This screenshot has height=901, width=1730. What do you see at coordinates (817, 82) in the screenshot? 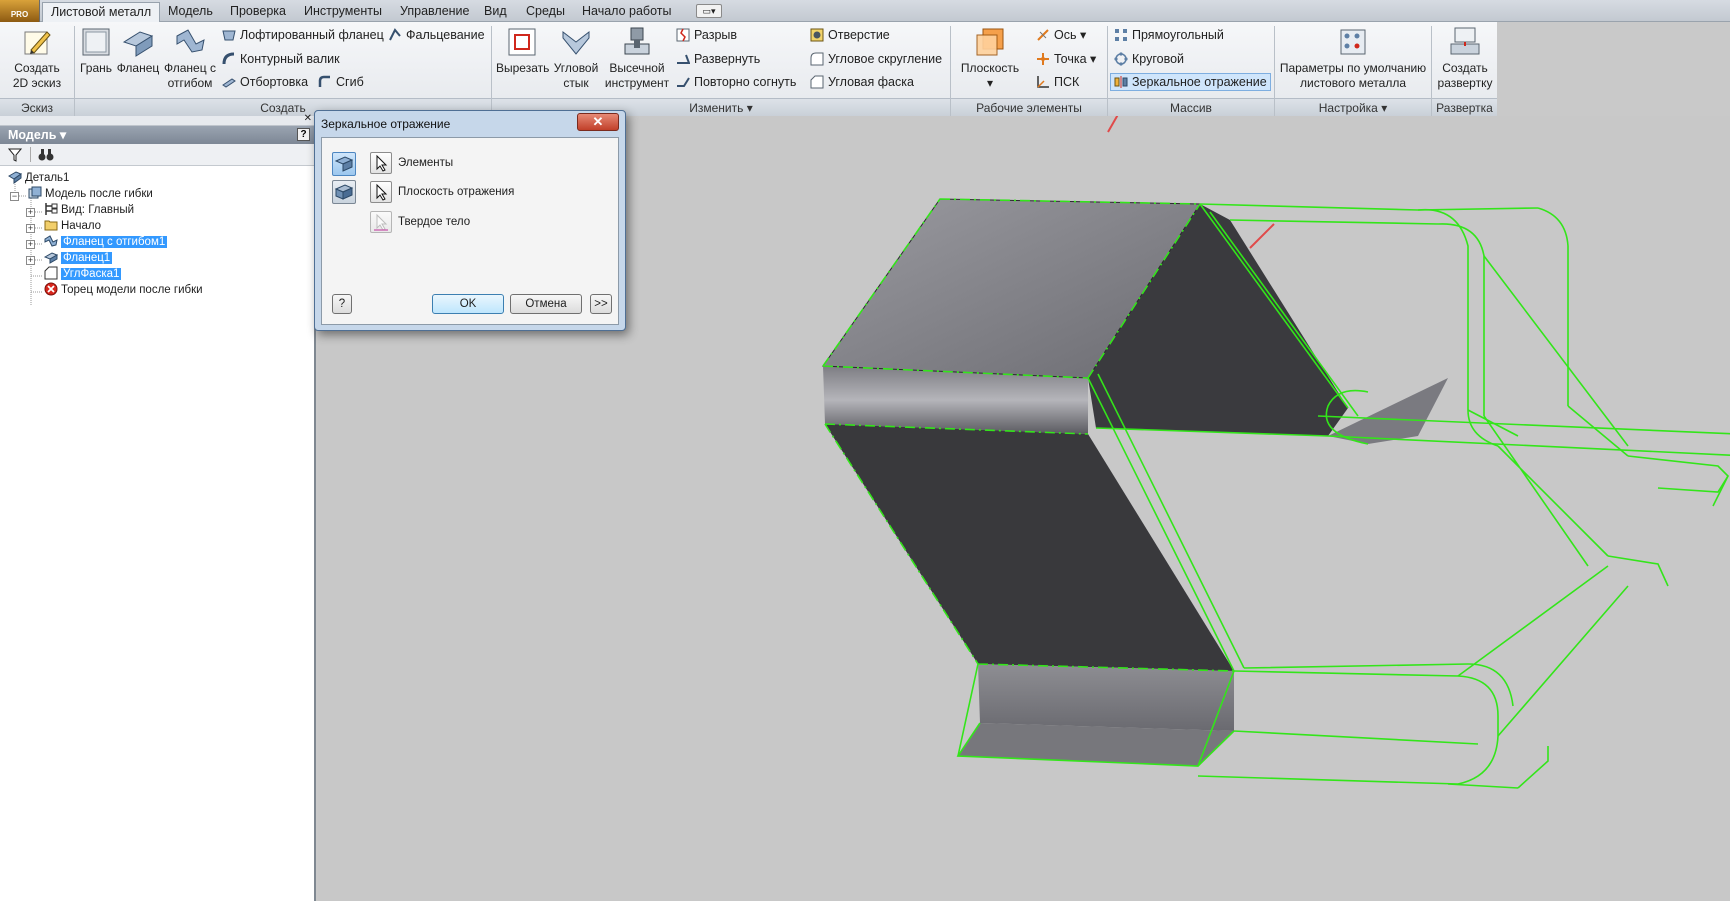
I see `corner-chamfer-icon` at bounding box center [817, 82].